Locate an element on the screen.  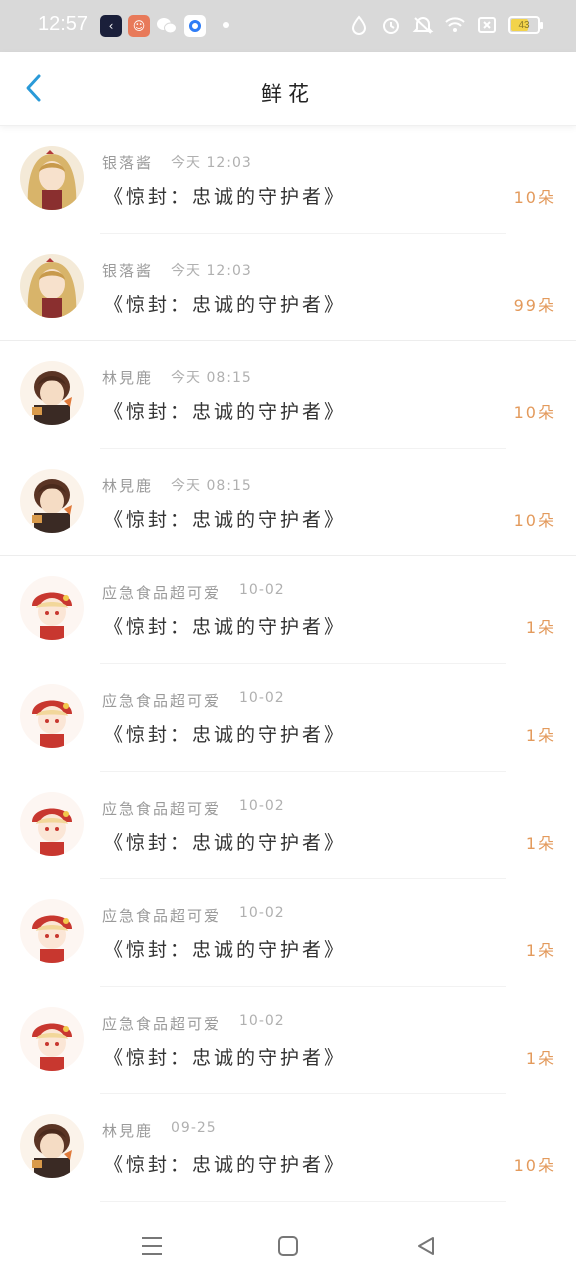
alarm-icon is located at coordinates (391, 25).